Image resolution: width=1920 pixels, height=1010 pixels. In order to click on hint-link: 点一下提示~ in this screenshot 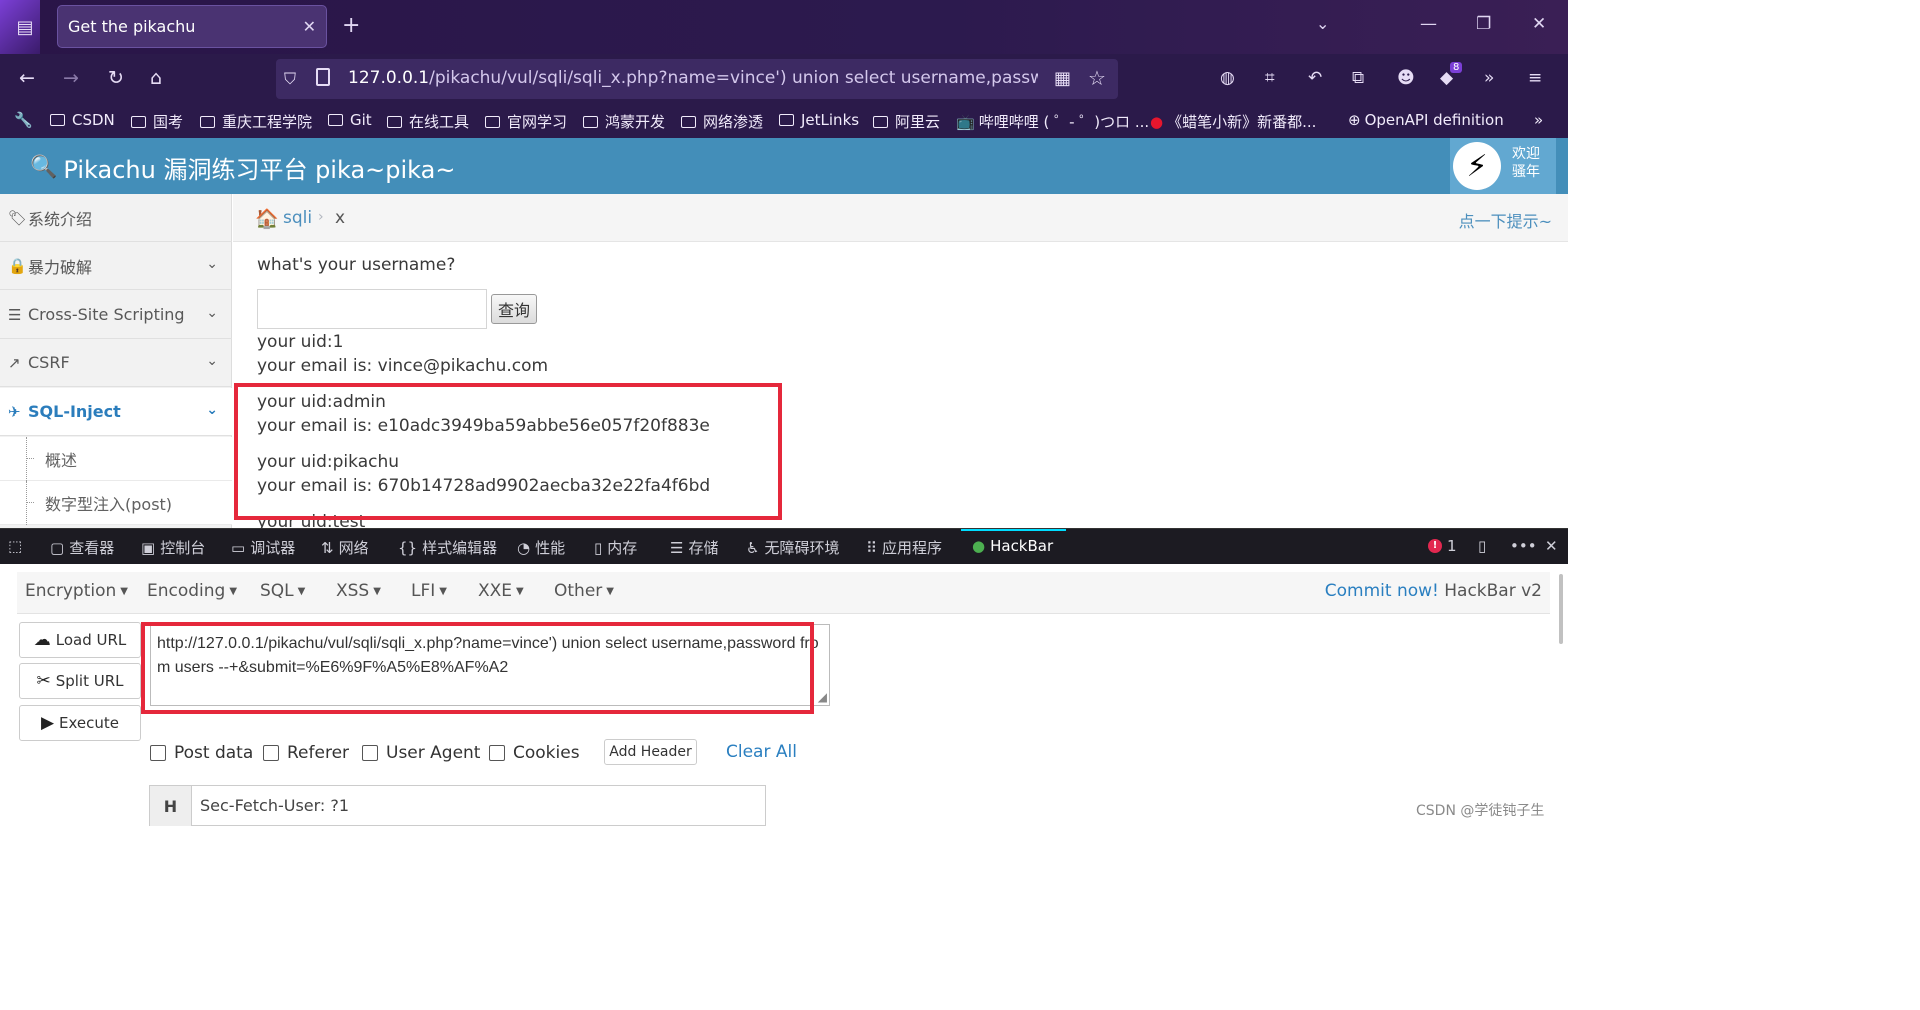, I will do `click(1505, 220)`.